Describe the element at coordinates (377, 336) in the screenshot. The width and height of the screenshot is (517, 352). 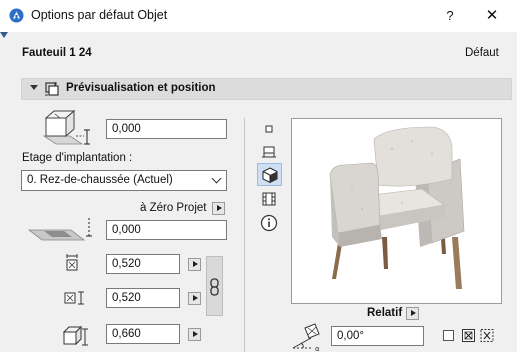
I see `angle-input: 0,00°` at that location.